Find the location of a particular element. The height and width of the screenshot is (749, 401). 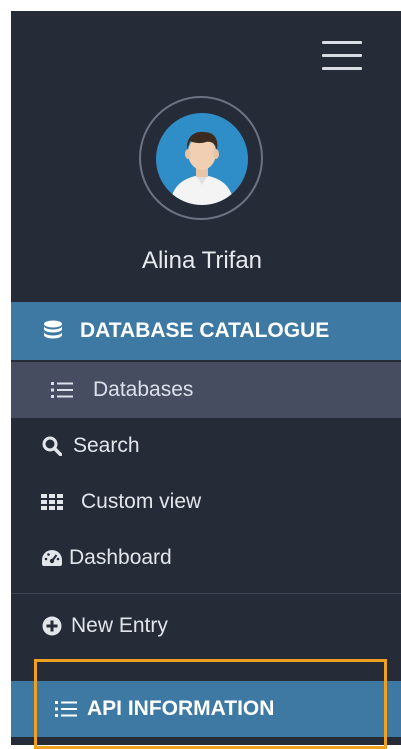

database-icon is located at coordinates (53, 331).